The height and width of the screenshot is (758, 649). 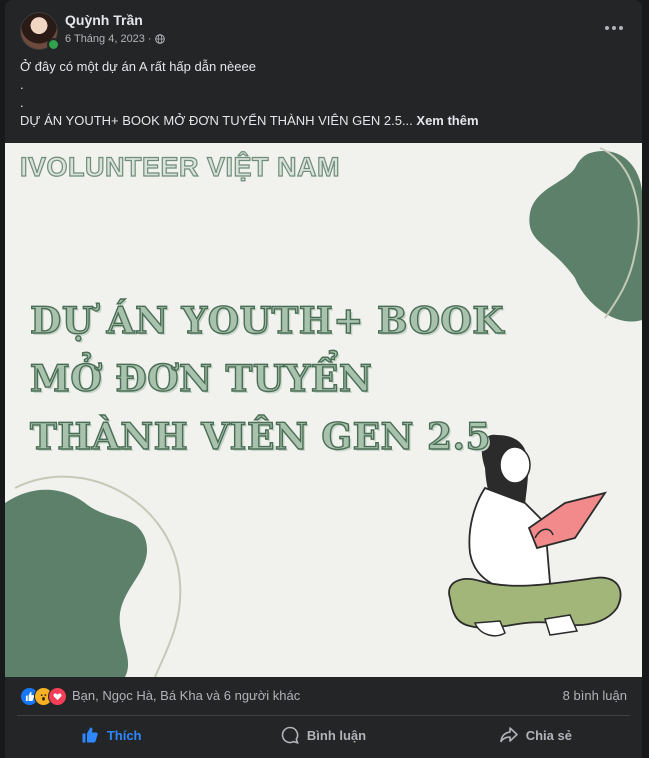 What do you see at coordinates (186, 695) in the screenshot?
I see `reaction-summary: Bạn, Ngọc Hà, Bá Kha và 6 người khác` at bounding box center [186, 695].